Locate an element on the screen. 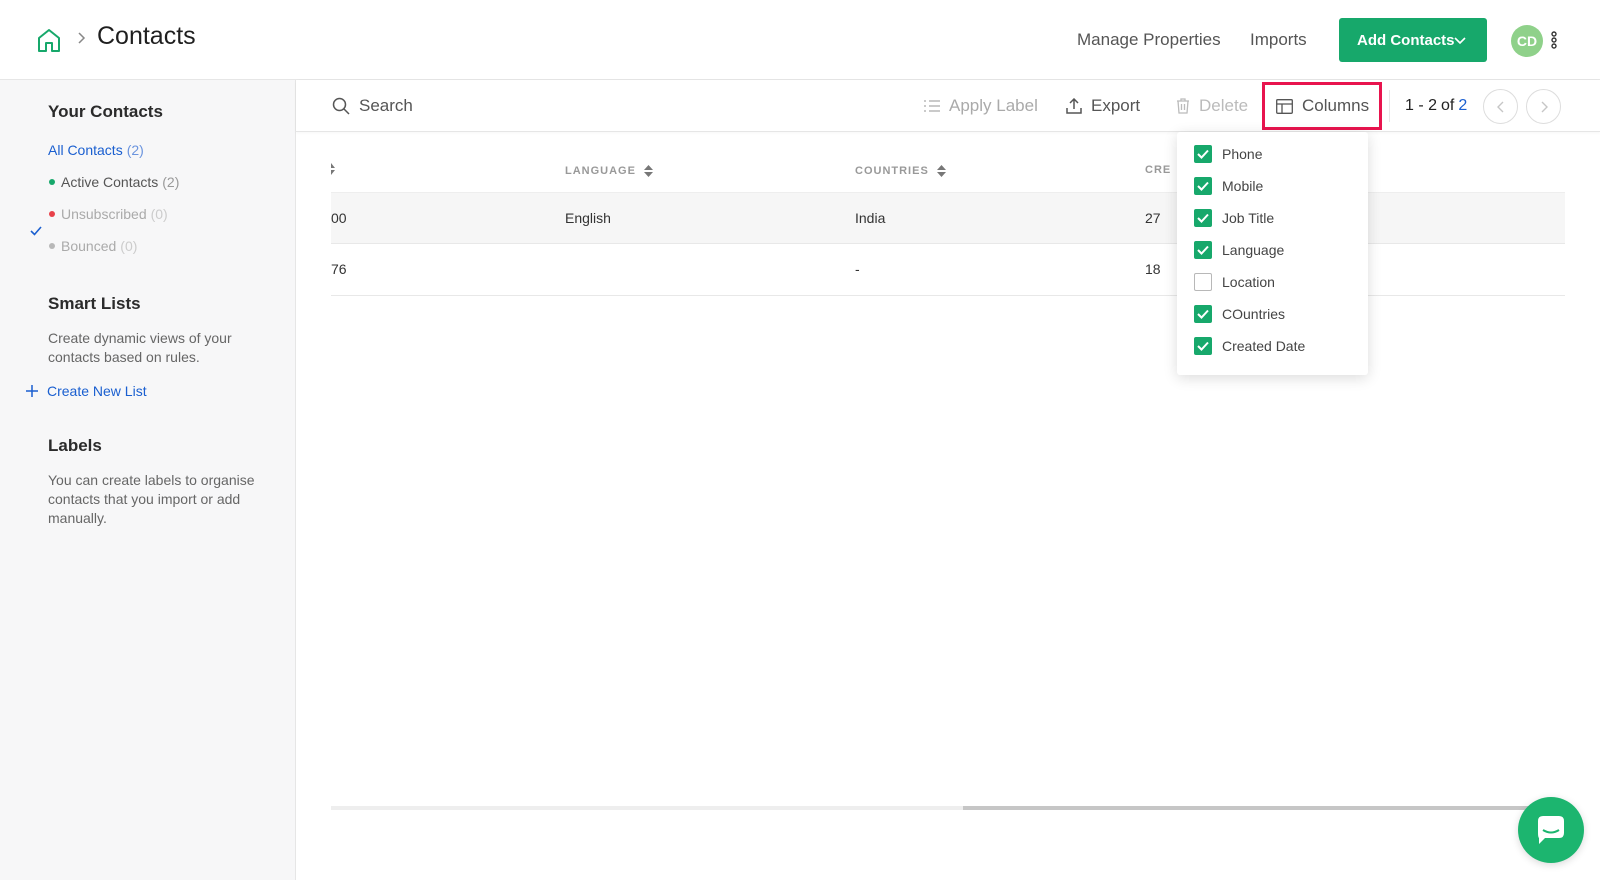 The height and width of the screenshot is (880, 1600). column-header-label: LANGUAGE is located at coordinates (600, 171).